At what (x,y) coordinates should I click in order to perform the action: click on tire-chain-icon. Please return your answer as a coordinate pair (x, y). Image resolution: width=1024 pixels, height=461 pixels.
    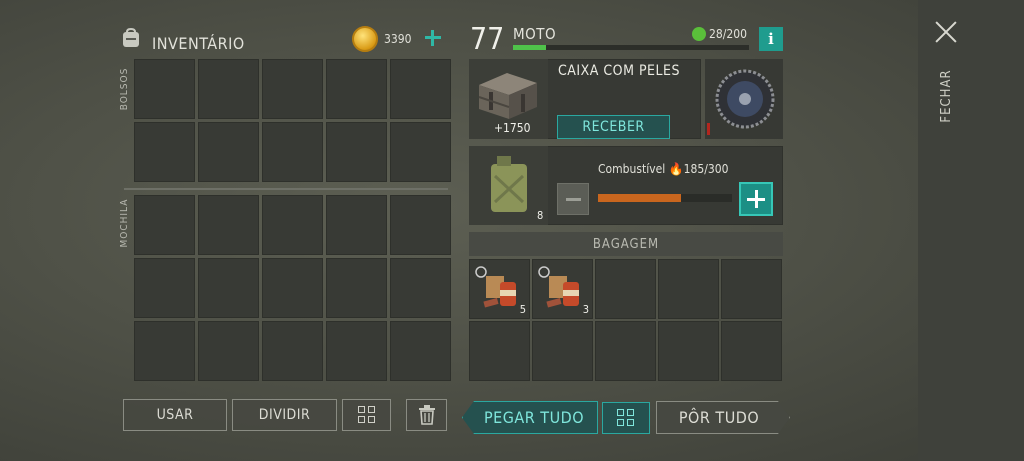
    Looking at the image, I should click on (741, 102).